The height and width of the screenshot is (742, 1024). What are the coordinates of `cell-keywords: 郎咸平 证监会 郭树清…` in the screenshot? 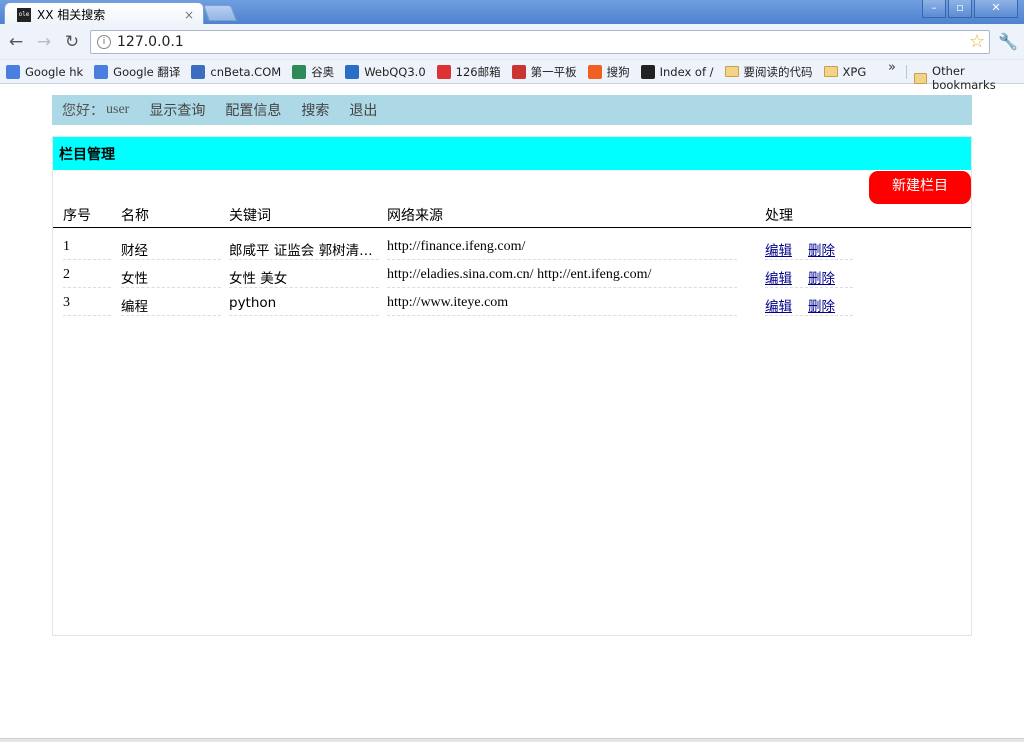 It's located at (304, 249).